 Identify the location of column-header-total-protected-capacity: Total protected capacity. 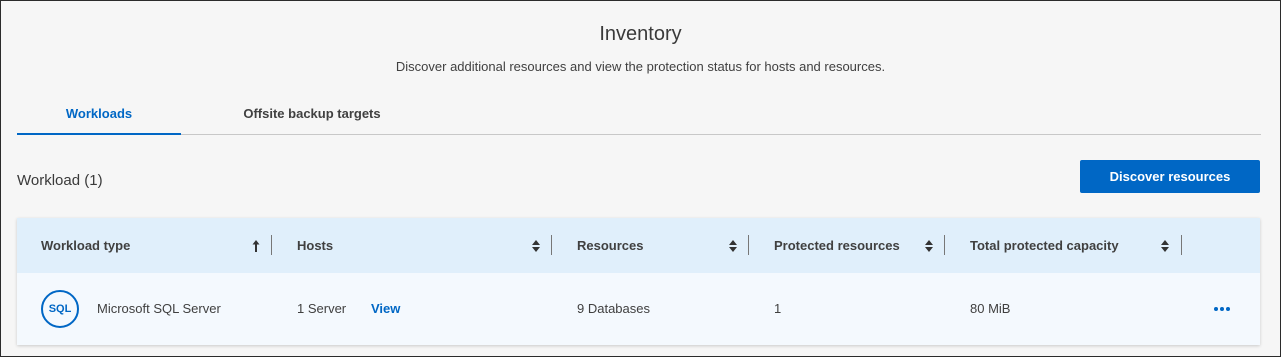
(1044, 245).